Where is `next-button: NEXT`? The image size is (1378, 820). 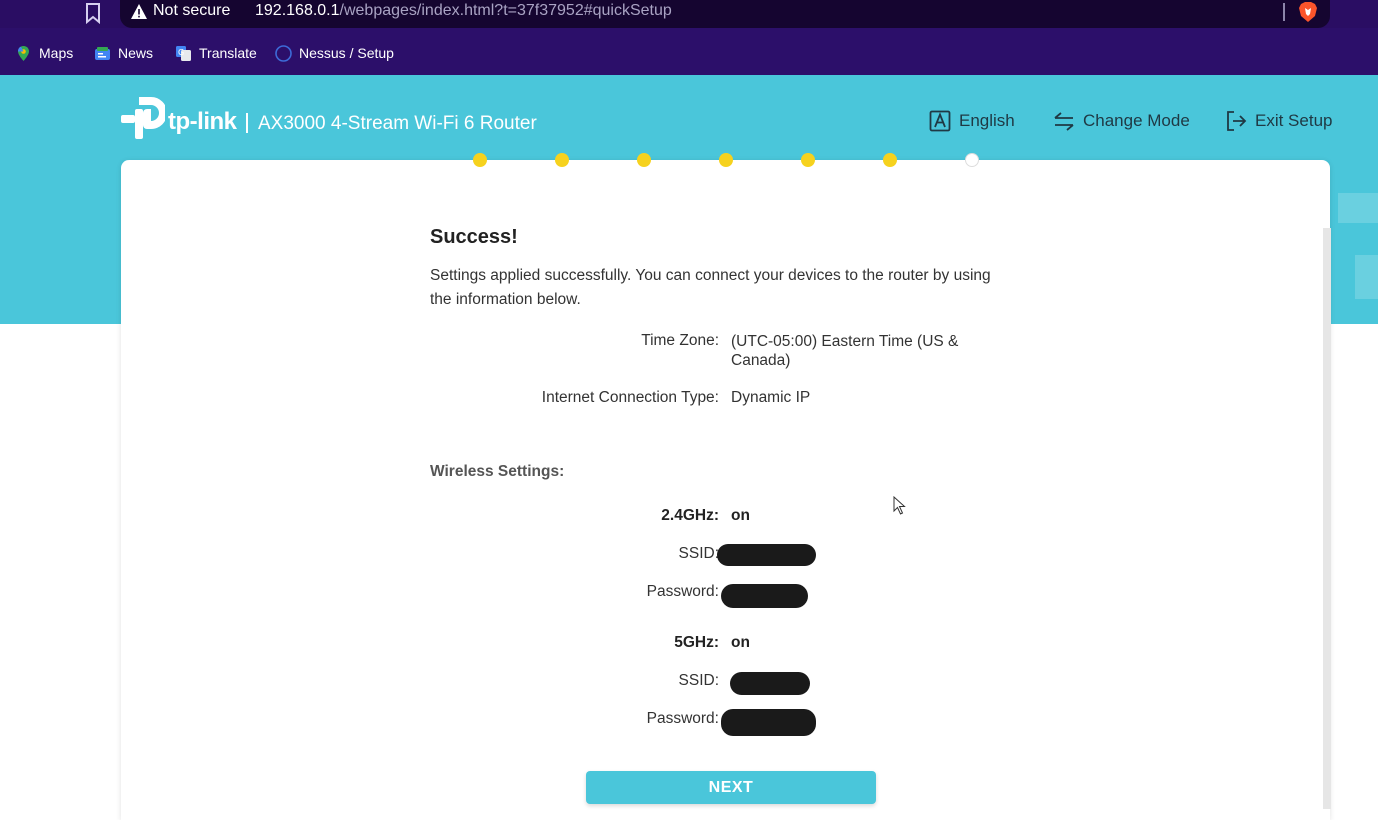 next-button: NEXT is located at coordinates (731, 787).